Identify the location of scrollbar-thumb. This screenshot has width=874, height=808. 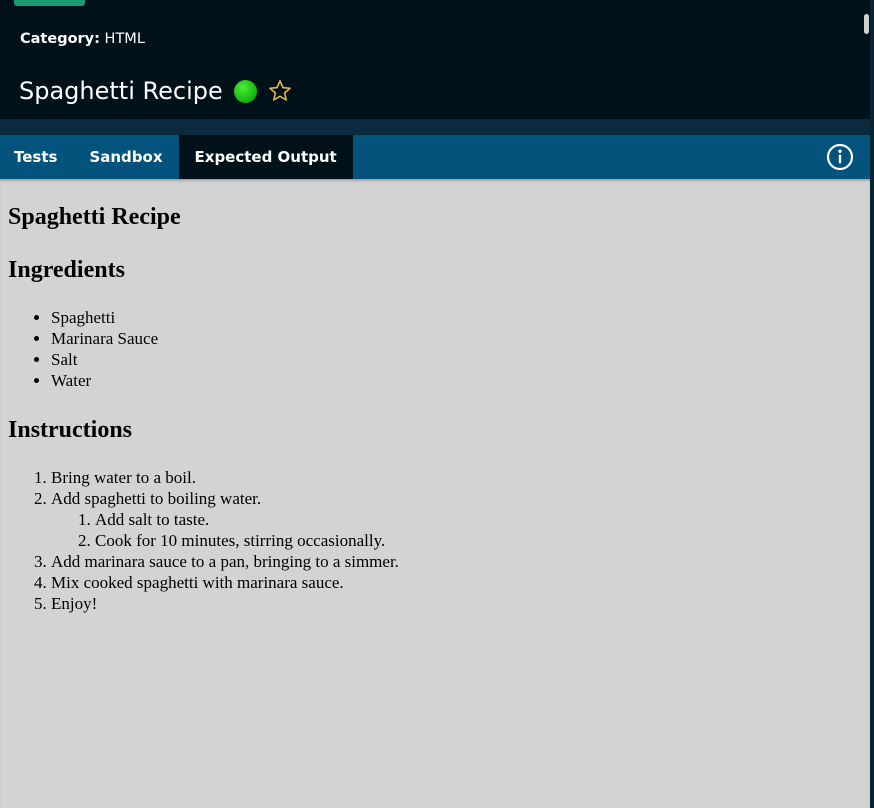
(866, 24).